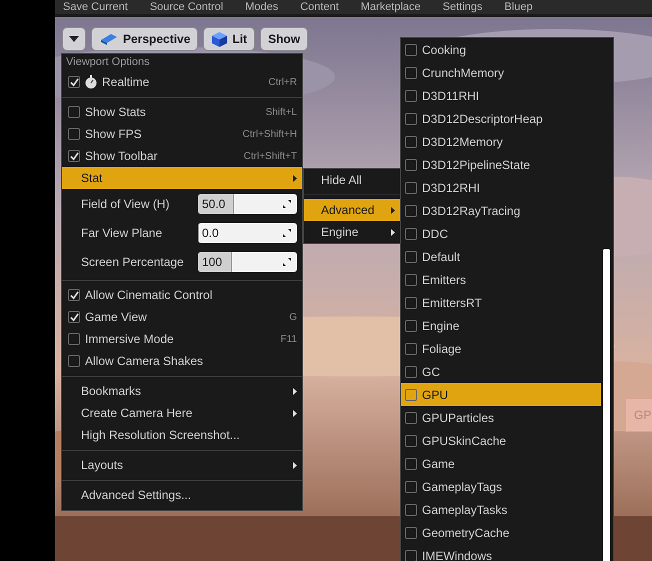  Describe the element at coordinates (501, 233) in the screenshot. I see `checkbox-item: DDC` at that location.